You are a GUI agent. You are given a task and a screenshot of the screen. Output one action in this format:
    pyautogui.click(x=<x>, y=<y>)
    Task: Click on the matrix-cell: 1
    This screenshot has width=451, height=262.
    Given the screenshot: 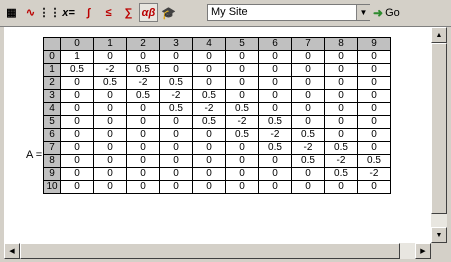 What is the action you would take?
    pyautogui.click(x=77, y=57)
    